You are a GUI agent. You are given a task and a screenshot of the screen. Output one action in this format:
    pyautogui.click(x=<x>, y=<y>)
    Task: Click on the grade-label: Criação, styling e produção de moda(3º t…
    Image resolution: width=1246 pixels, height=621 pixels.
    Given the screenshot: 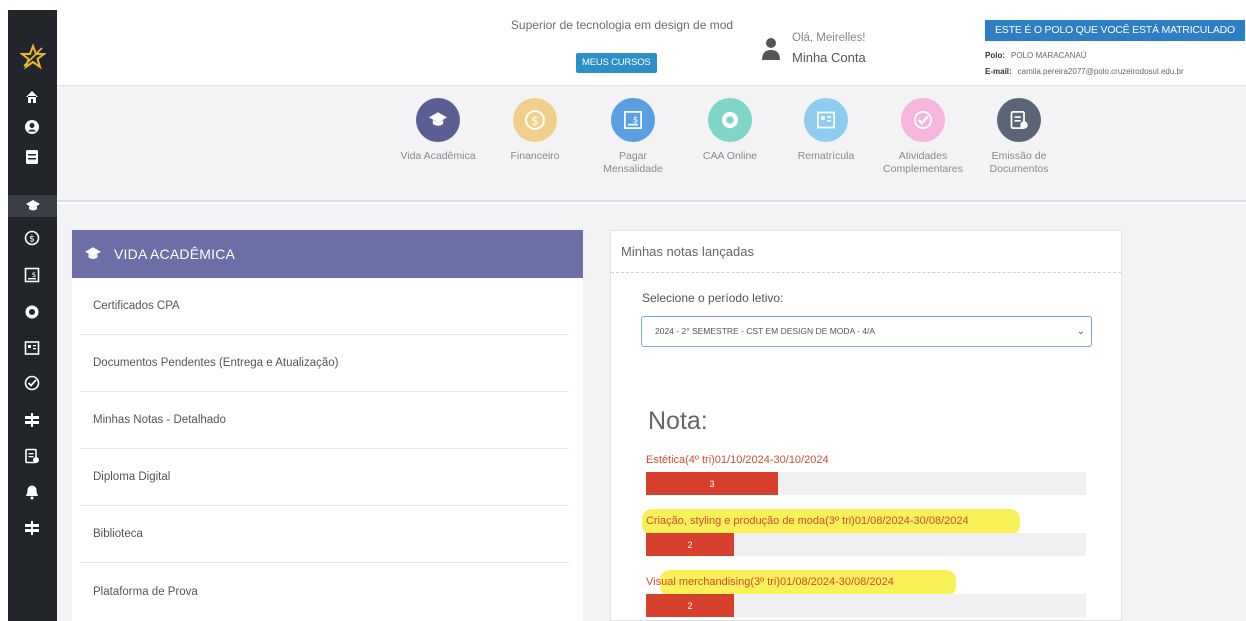 What is the action you would take?
    pyautogui.click(x=864, y=522)
    